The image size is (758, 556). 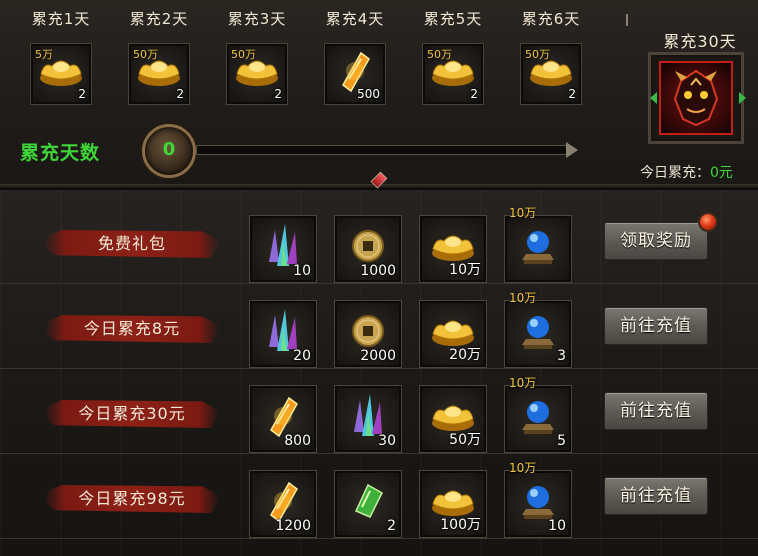 What do you see at coordinates (132, 499) in the screenshot?
I see `row-label: 今日累充98元` at bounding box center [132, 499].